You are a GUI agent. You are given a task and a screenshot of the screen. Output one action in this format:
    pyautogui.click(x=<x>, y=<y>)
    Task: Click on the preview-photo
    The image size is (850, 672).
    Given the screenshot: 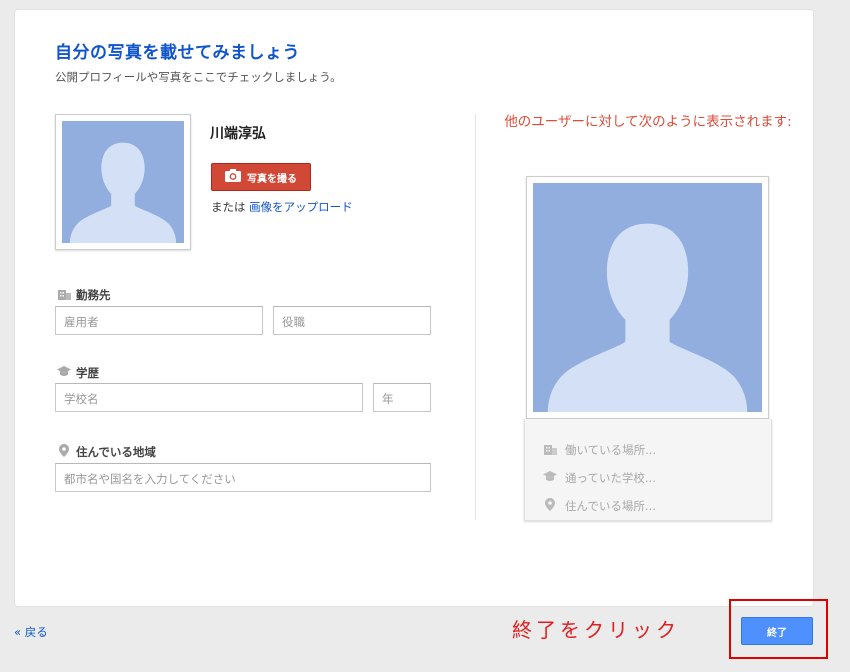 What is the action you would take?
    pyautogui.click(x=647, y=297)
    